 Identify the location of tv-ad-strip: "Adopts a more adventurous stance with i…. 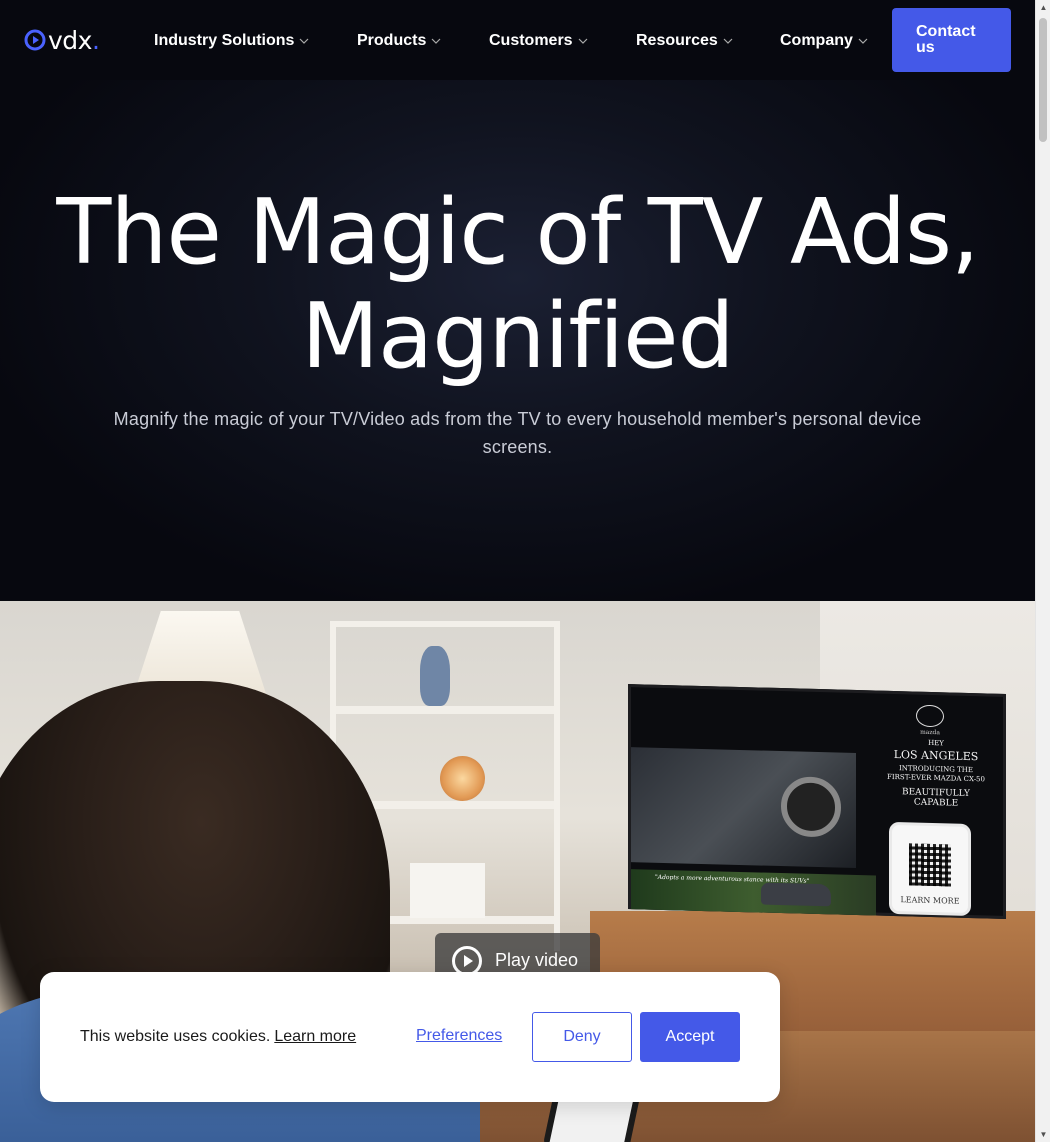
(753, 892).